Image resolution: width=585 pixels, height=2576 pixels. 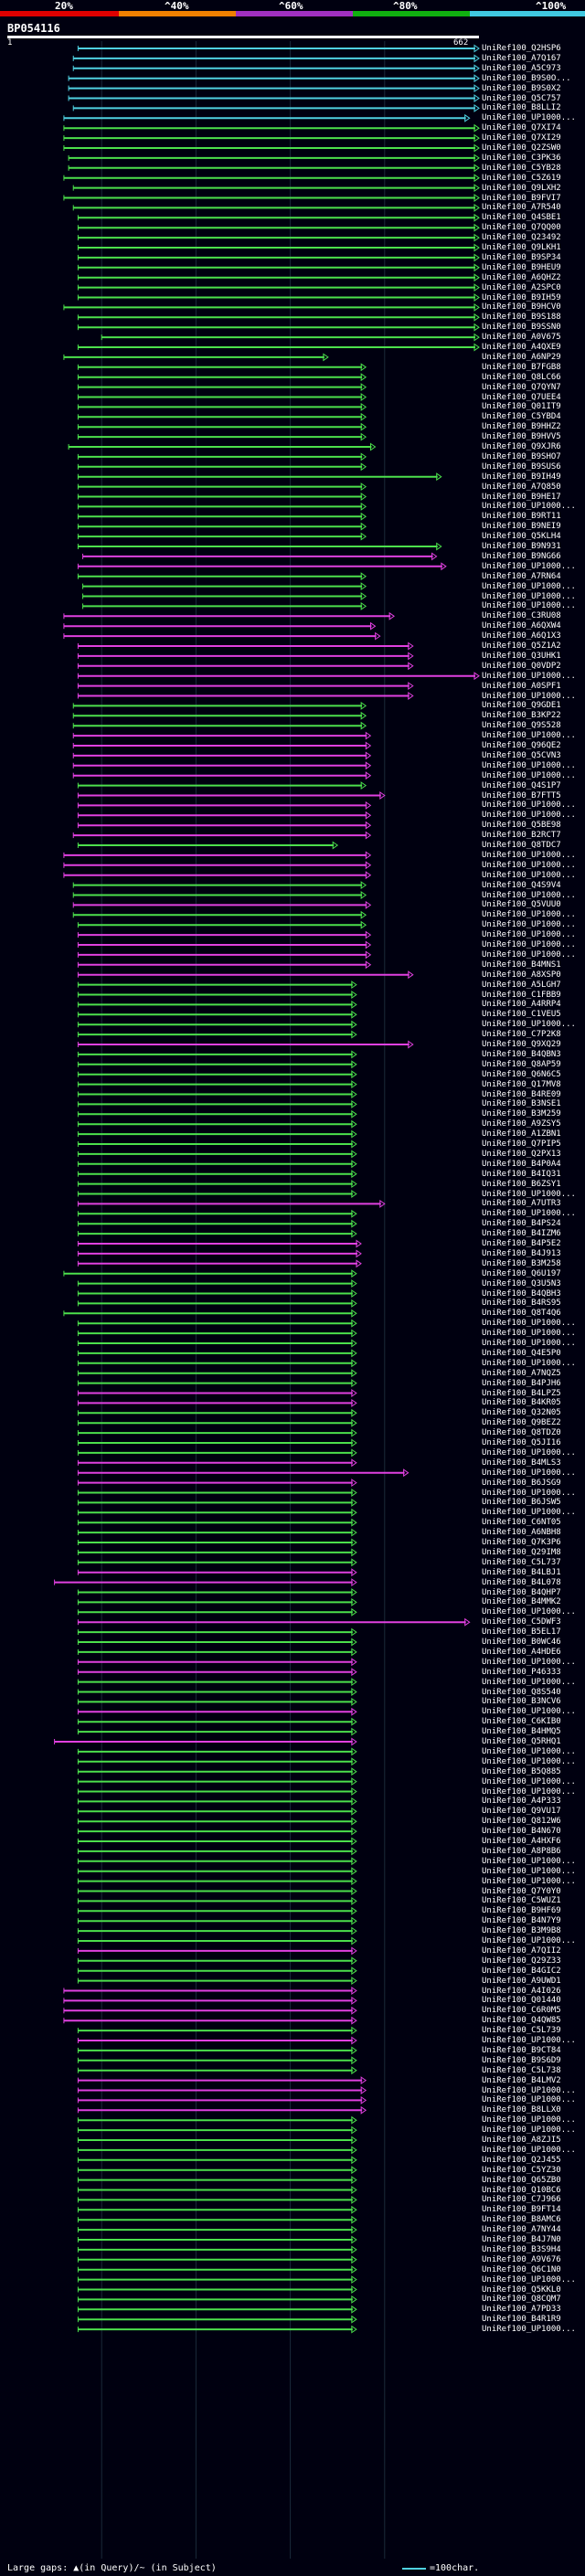 What do you see at coordinates (521, 1084) in the screenshot?
I see `hit-label: UniRef100_Q17MV8` at bounding box center [521, 1084].